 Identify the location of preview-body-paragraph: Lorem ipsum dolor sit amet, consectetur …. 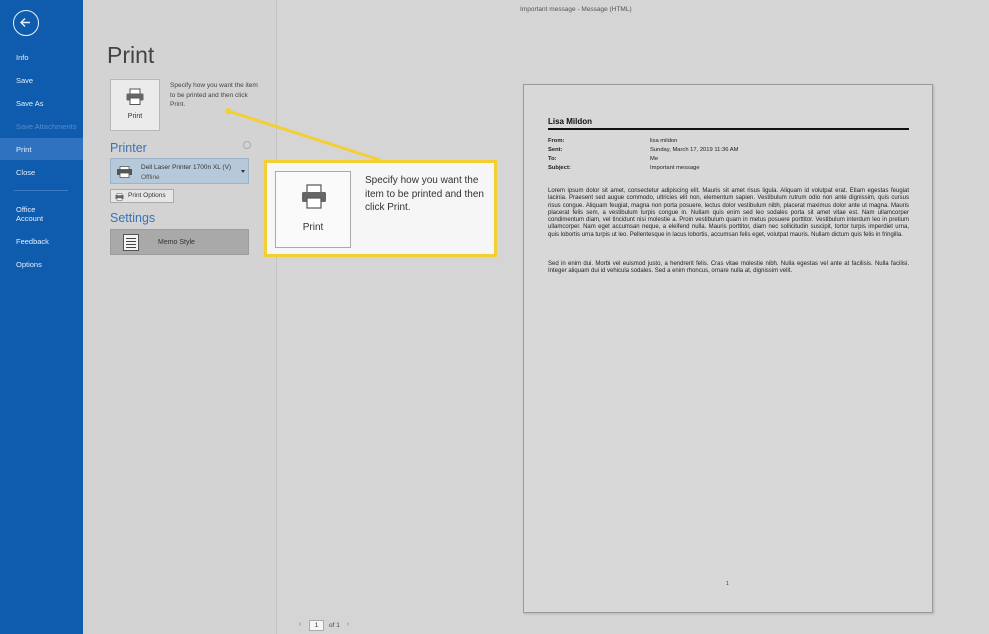
(728, 213).